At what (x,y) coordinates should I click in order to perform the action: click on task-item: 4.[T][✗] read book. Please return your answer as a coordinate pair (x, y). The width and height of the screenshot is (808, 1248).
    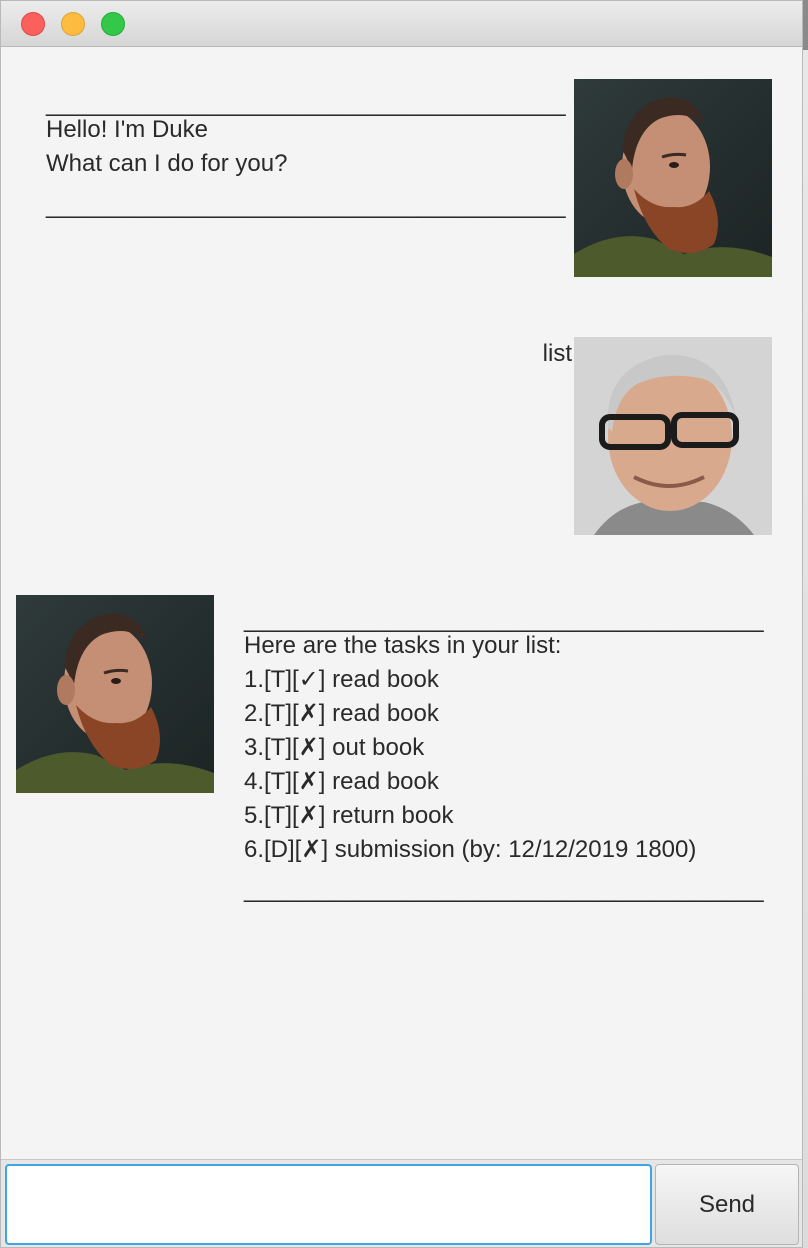
    Looking at the image, I should click on (341, 781).